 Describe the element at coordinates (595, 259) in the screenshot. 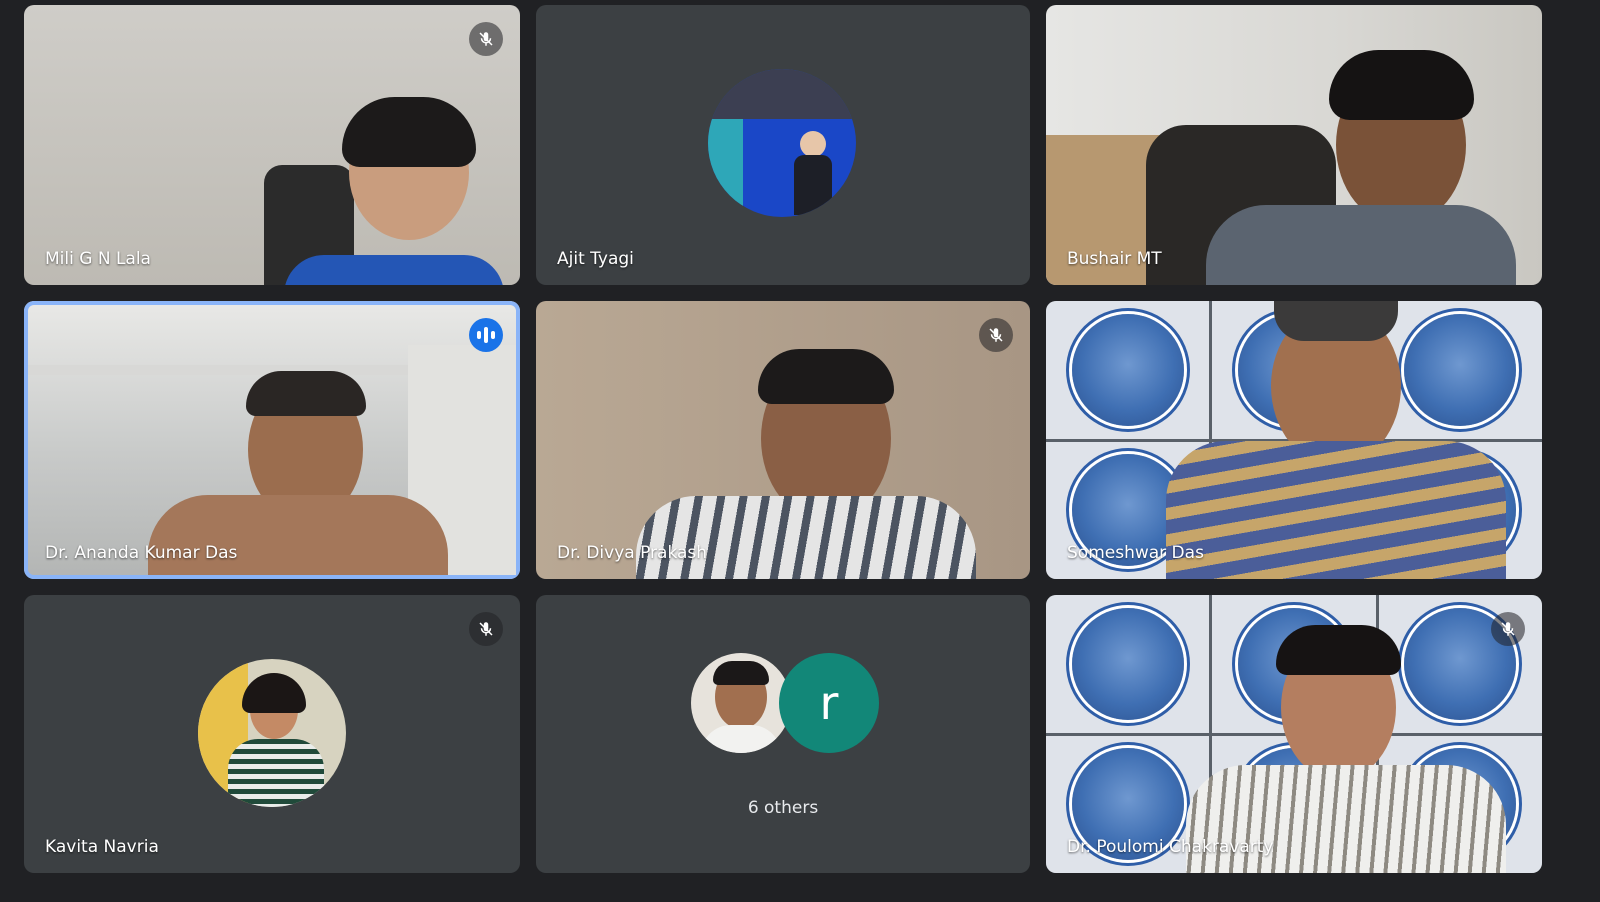

I see `participant-name: Ajit Tyagi` at that location.